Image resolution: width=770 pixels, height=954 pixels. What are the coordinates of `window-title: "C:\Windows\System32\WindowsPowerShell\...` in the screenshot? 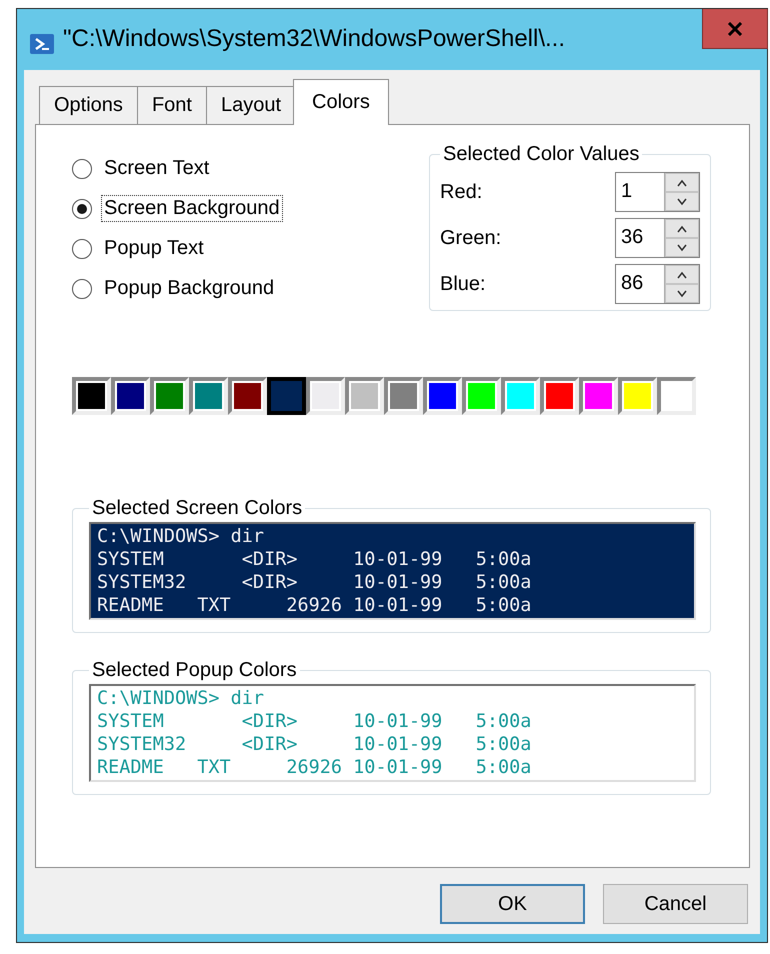 It's located at (314, 39).